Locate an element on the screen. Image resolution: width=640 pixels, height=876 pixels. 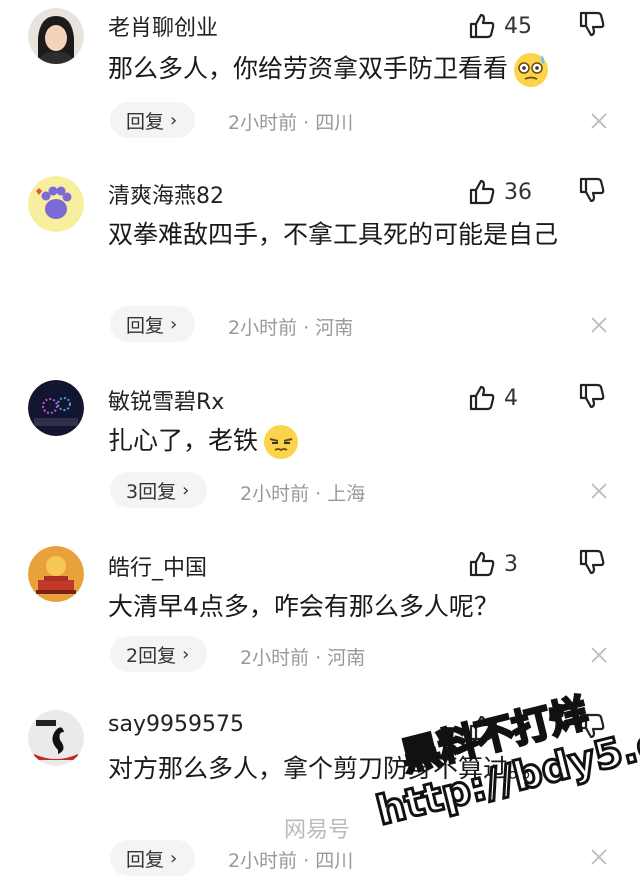
reply-button: 3回复 › is located at coordinates (159, 490).